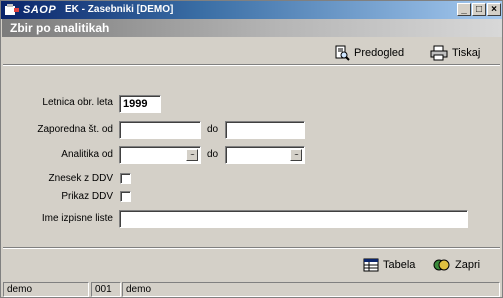 This screenshot has height=298, width=503. What do you see at coordinates (466, 53) in the screenshot?
I see `print-label: Tiskaj` at bounding box center [466, 53].